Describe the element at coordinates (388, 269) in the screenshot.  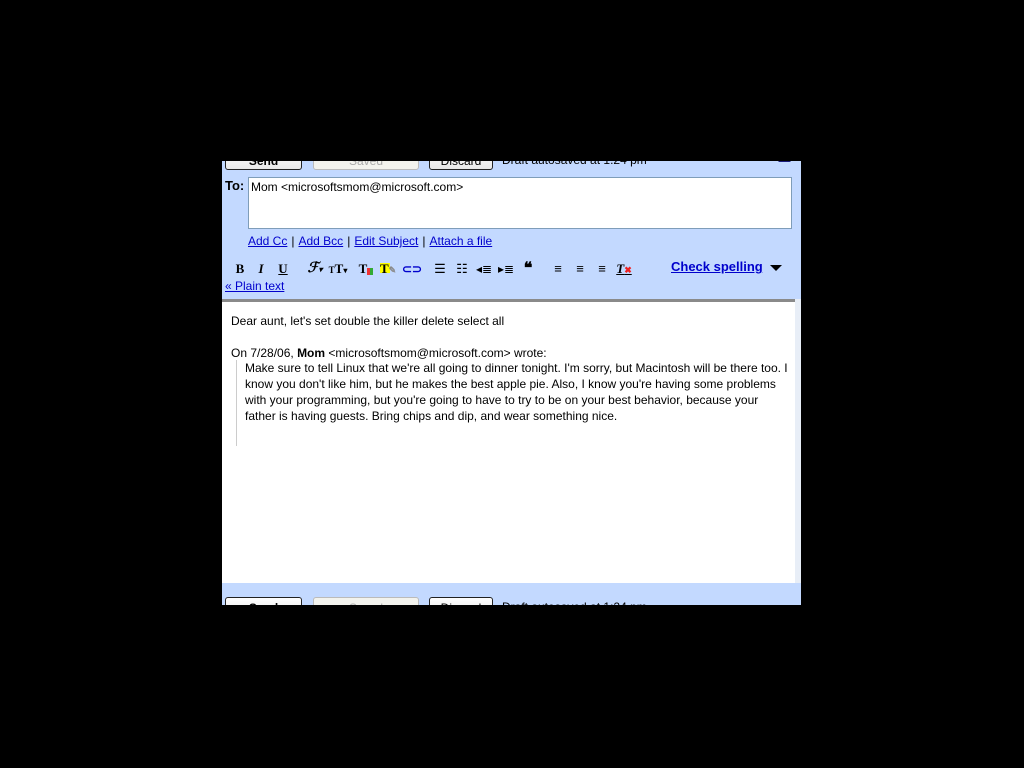
I see `highlight-icon: T✎` at that location.